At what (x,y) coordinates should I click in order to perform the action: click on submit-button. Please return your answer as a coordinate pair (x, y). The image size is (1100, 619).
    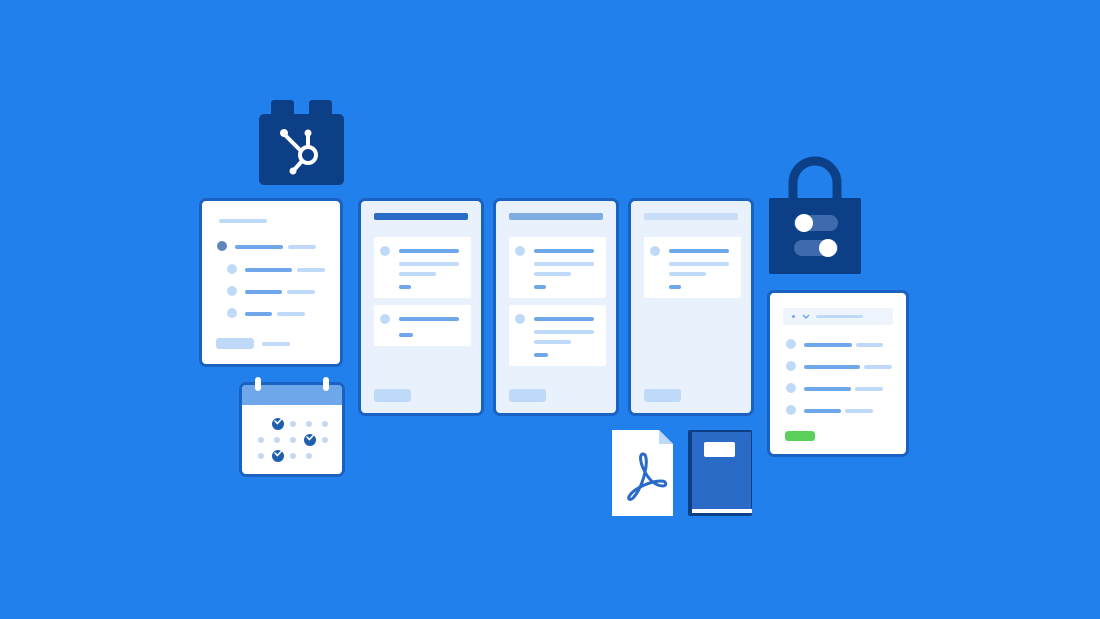
    Looking at the image, I should click on (800, 436).